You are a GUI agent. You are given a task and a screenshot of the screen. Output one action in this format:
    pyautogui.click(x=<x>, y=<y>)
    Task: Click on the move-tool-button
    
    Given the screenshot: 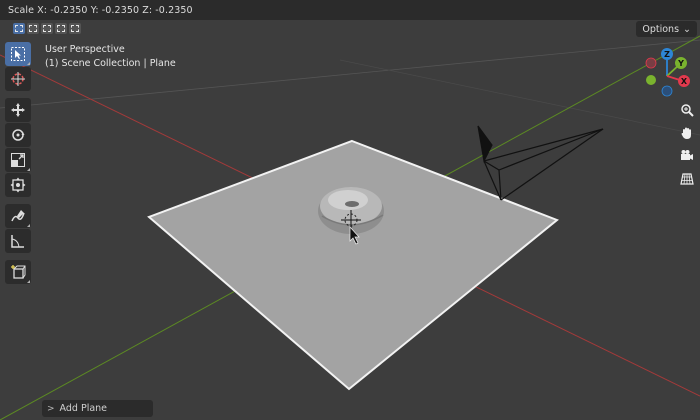 What is the action you would take?
    pyautogui.click(x=18, y=110)
    